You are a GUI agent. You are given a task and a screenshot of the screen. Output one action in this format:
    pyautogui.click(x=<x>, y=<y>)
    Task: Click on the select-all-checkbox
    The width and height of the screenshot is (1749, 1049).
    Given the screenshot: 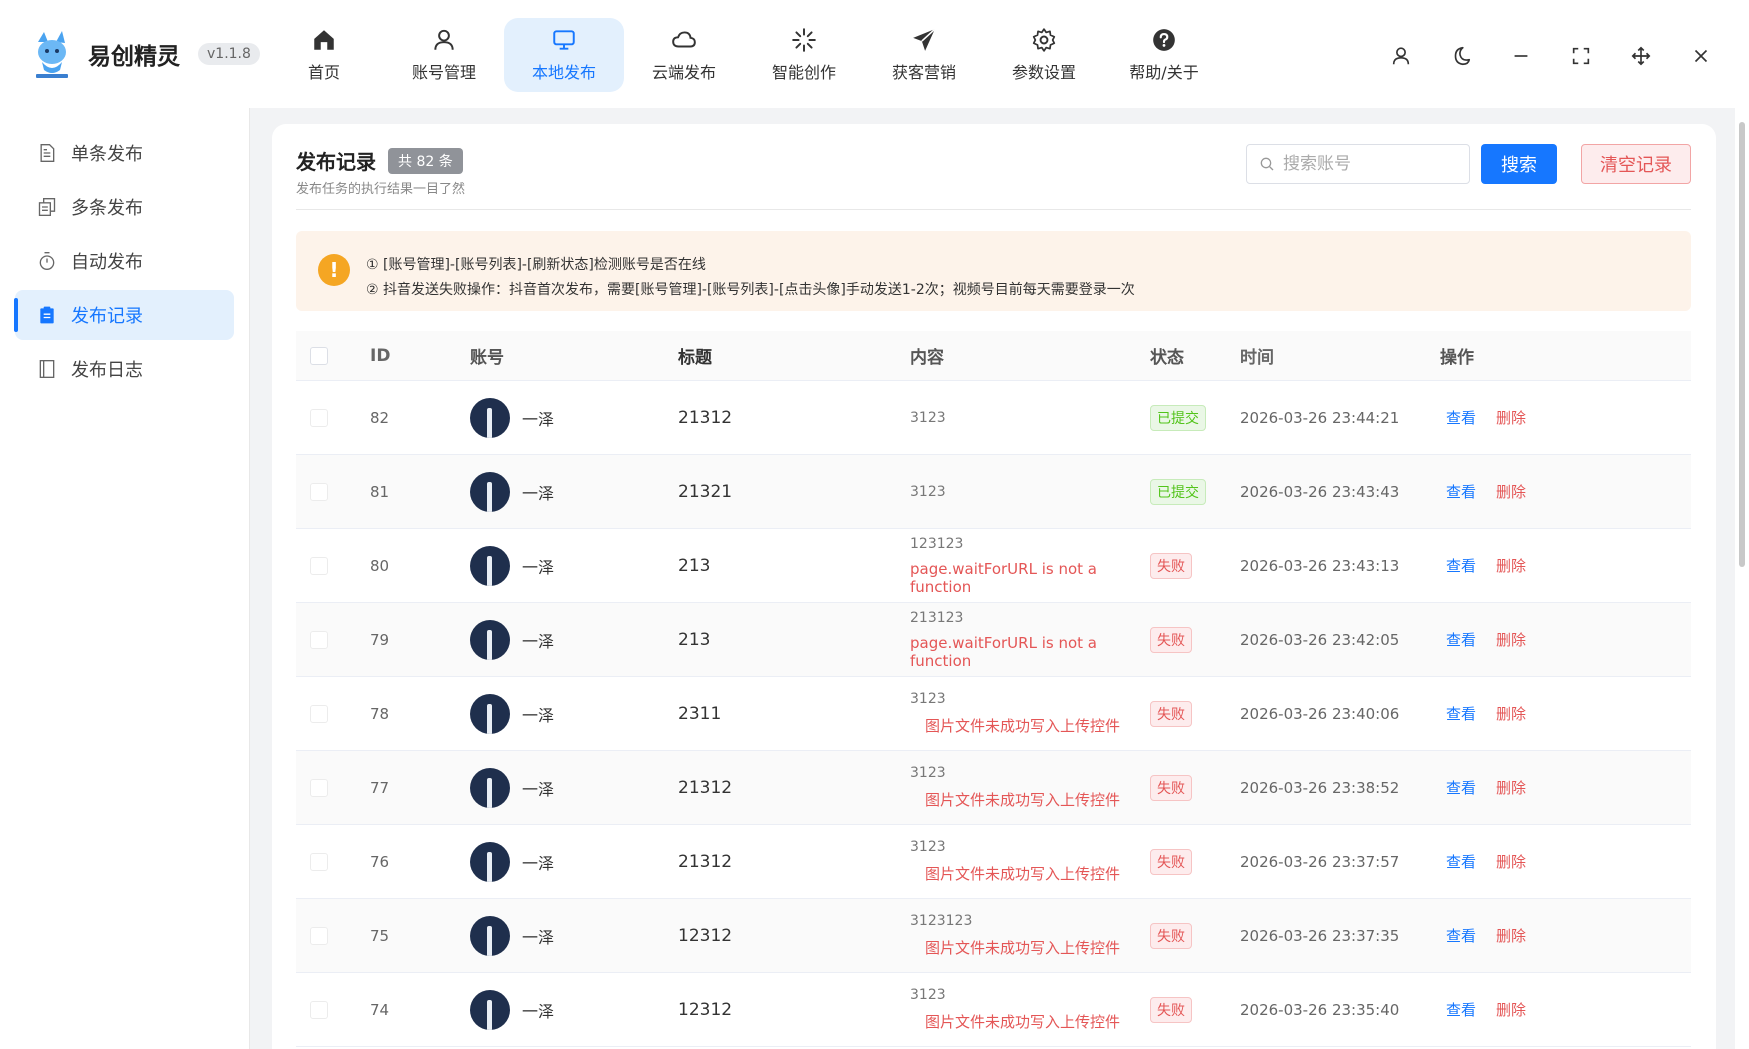 What is the action you would take?
    pyautogui.click(x=319, y=355)
    